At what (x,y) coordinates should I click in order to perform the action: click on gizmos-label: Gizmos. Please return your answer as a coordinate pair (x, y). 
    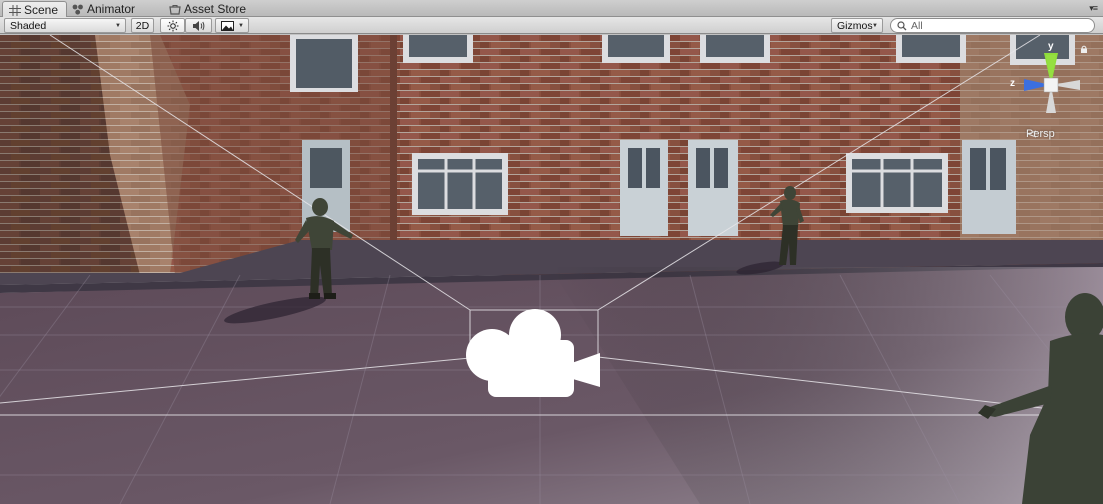
    Looking at the image, I should click on (855, 25).